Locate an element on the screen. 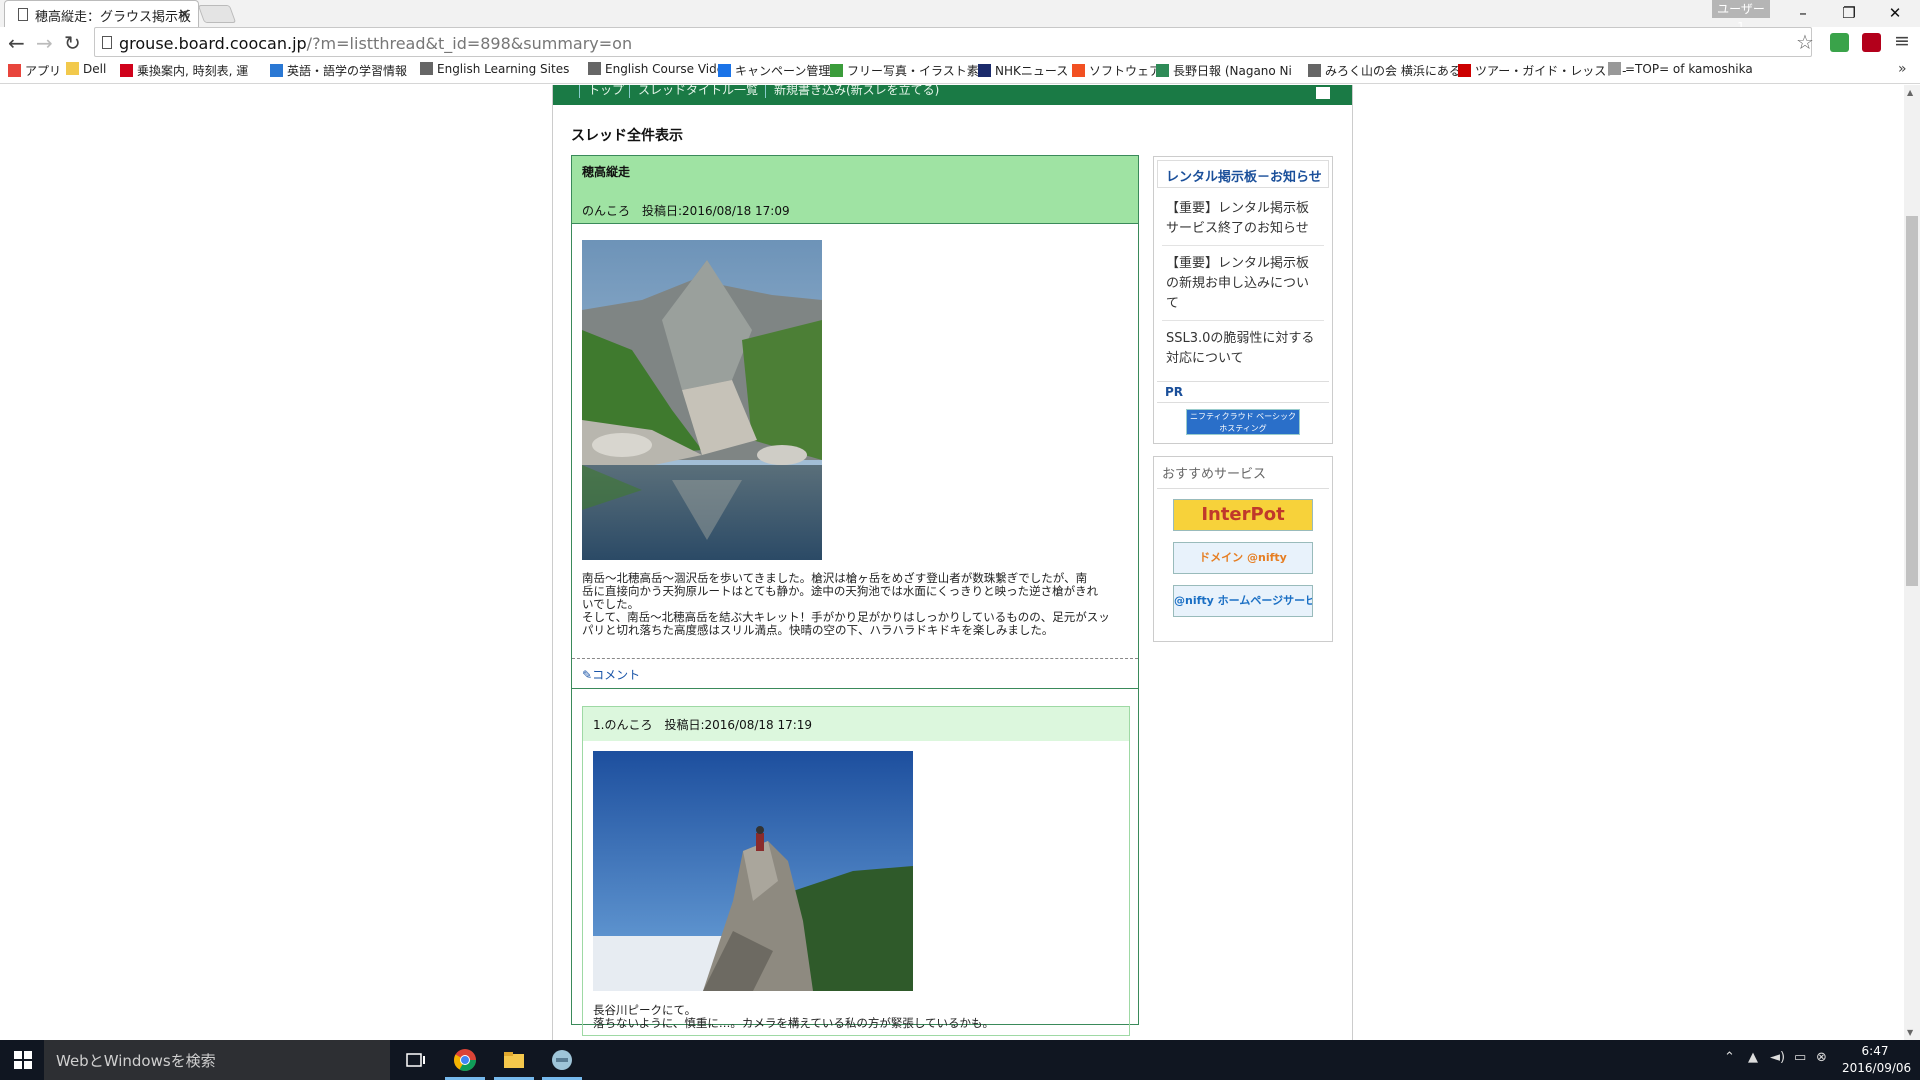  forward-arrow-icon: → is located at coordinates (44, 43).